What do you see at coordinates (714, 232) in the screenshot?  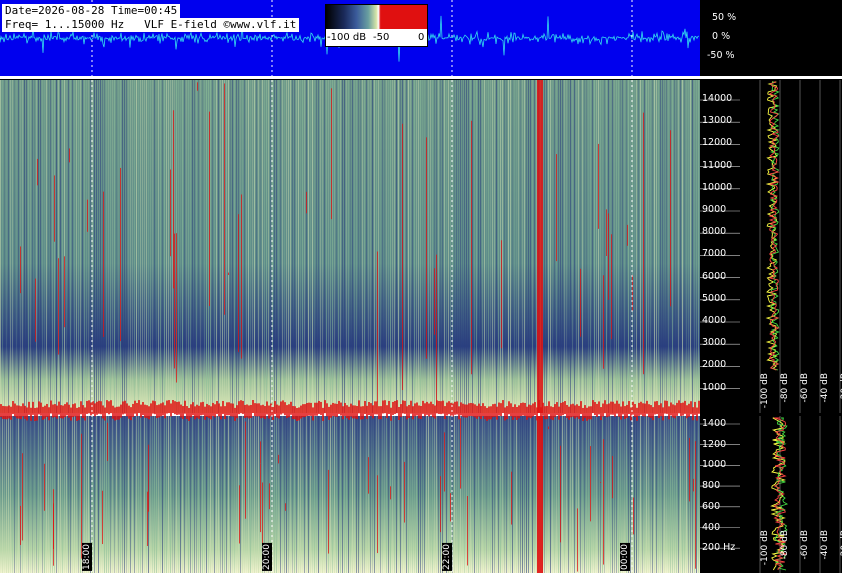 I see `upper-freq-label: 8000` at bounding box center [714, 232].